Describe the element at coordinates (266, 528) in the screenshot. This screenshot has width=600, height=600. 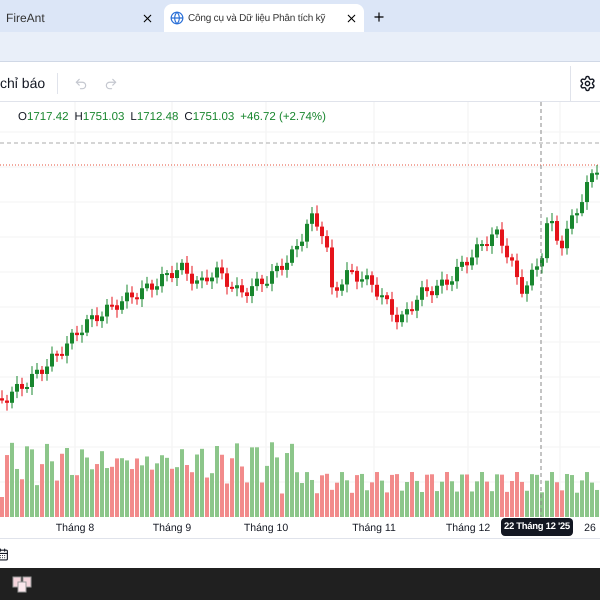
I see `axis-label: Tháng 10` at that location.